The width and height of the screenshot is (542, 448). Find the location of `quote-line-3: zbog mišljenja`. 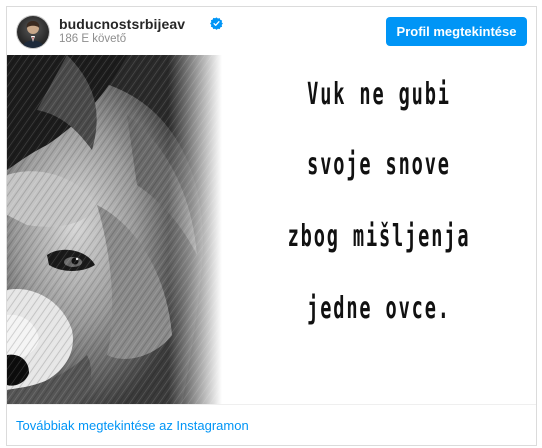

quote-line-3: zbog mišljenja is located at coordinates (379, 236).